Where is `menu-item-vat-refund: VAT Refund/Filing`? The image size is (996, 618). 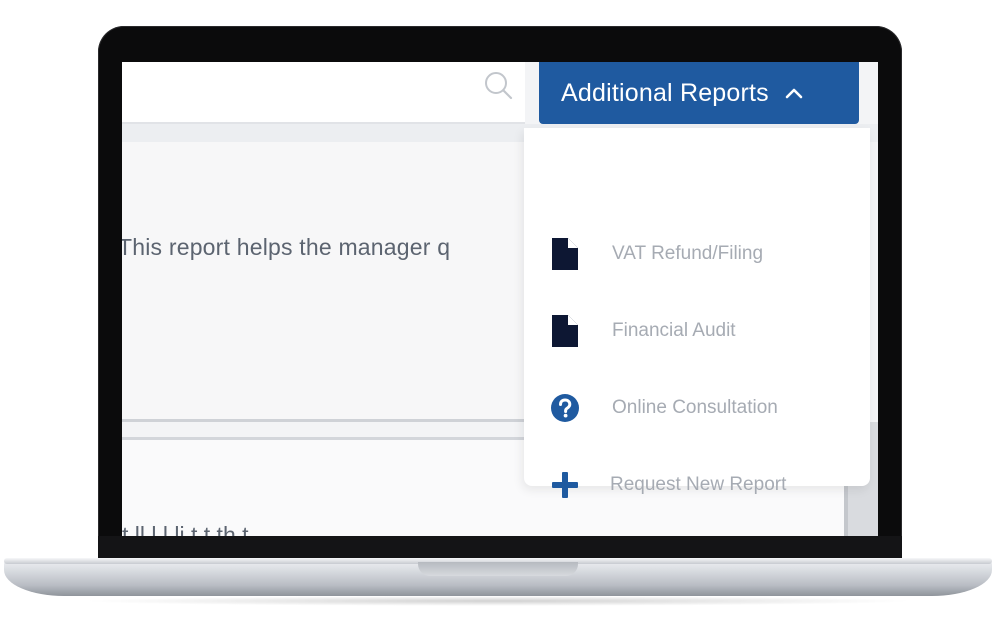
menu-item-vat-refund: VAT Refund/Filing is located at coordinates (697, 254).